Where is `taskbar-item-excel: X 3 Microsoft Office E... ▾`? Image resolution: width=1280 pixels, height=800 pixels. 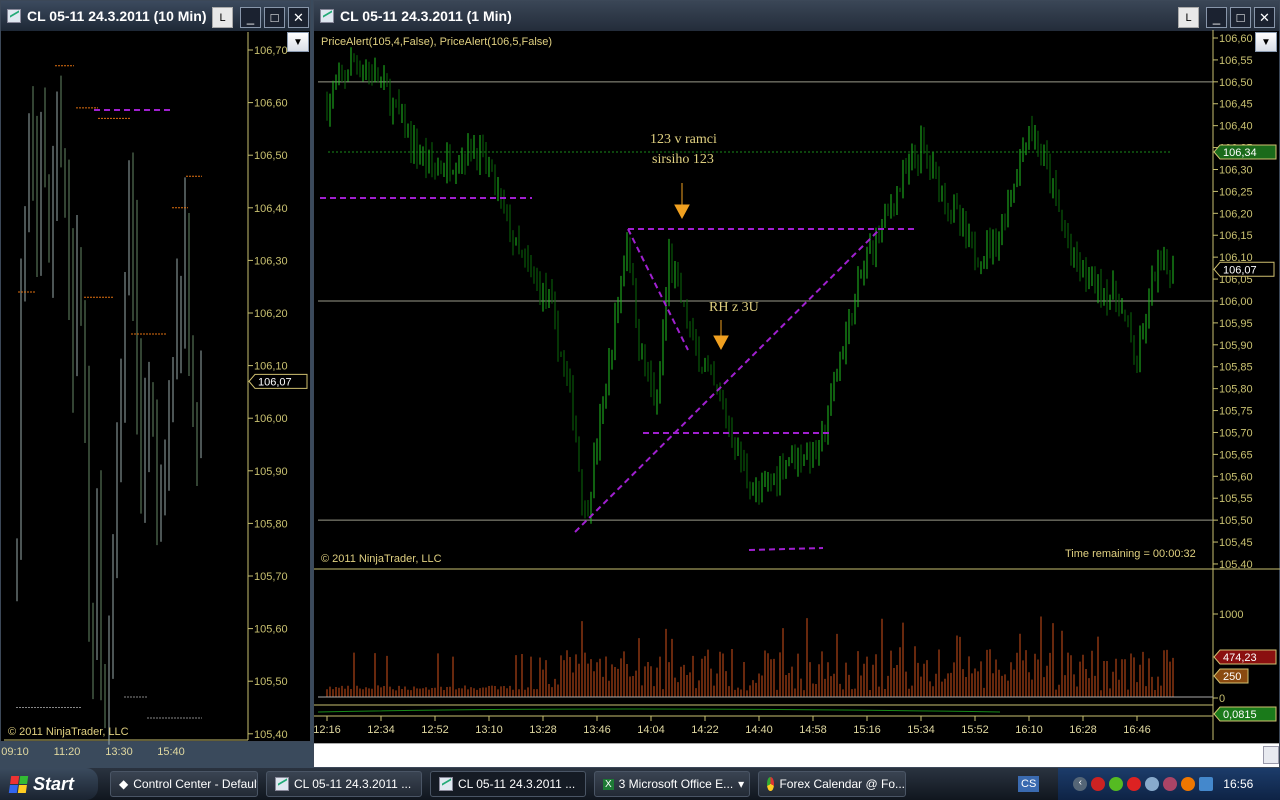
taskbar-item-excel: X 3 Microsoft Office E... ▾ is located at coordinates (672, 784).